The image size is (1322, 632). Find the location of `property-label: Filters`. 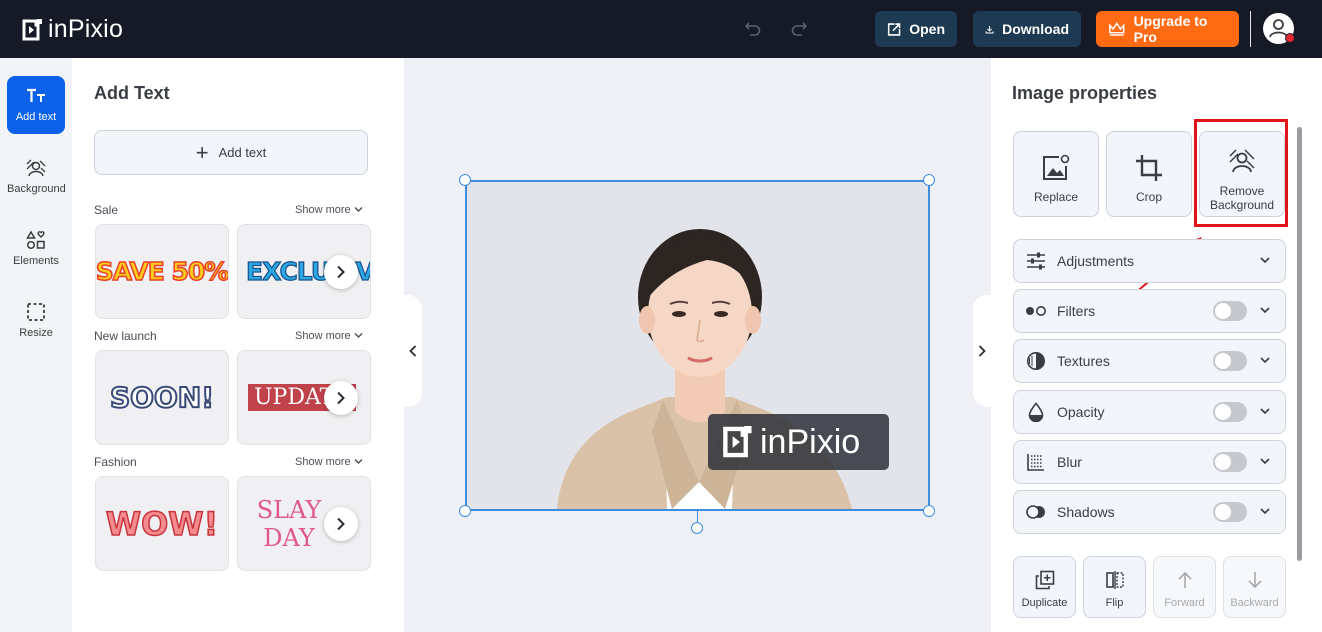

property-label: Filters is located at coordinates (1076, 311).